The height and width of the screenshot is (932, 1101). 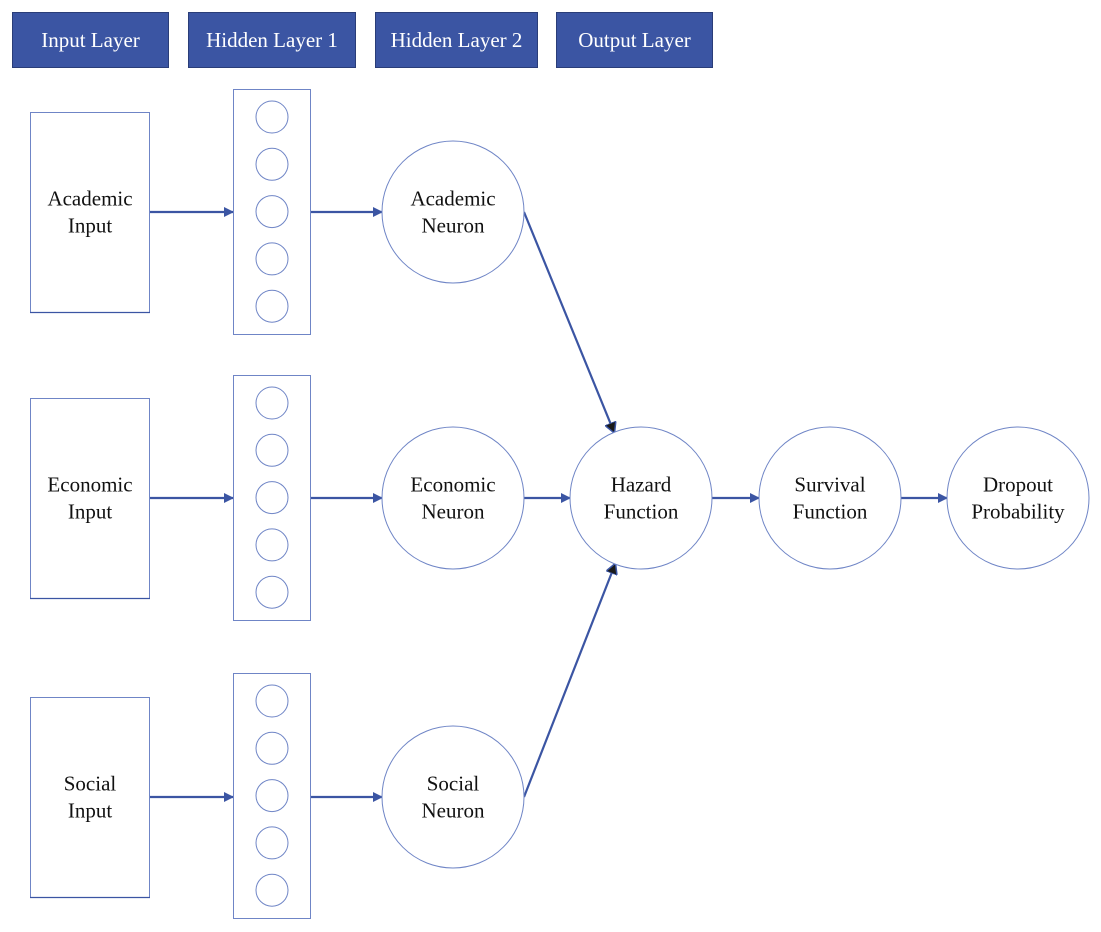 I want to click on economic-input-box, so click(x=90, y=498).